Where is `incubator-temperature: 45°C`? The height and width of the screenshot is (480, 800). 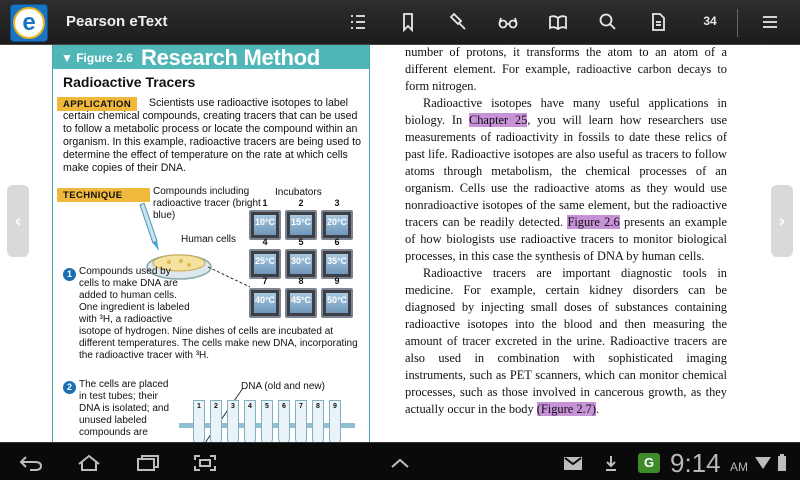
incubator-temperature: 45°C is located at coordinates (301, 300).